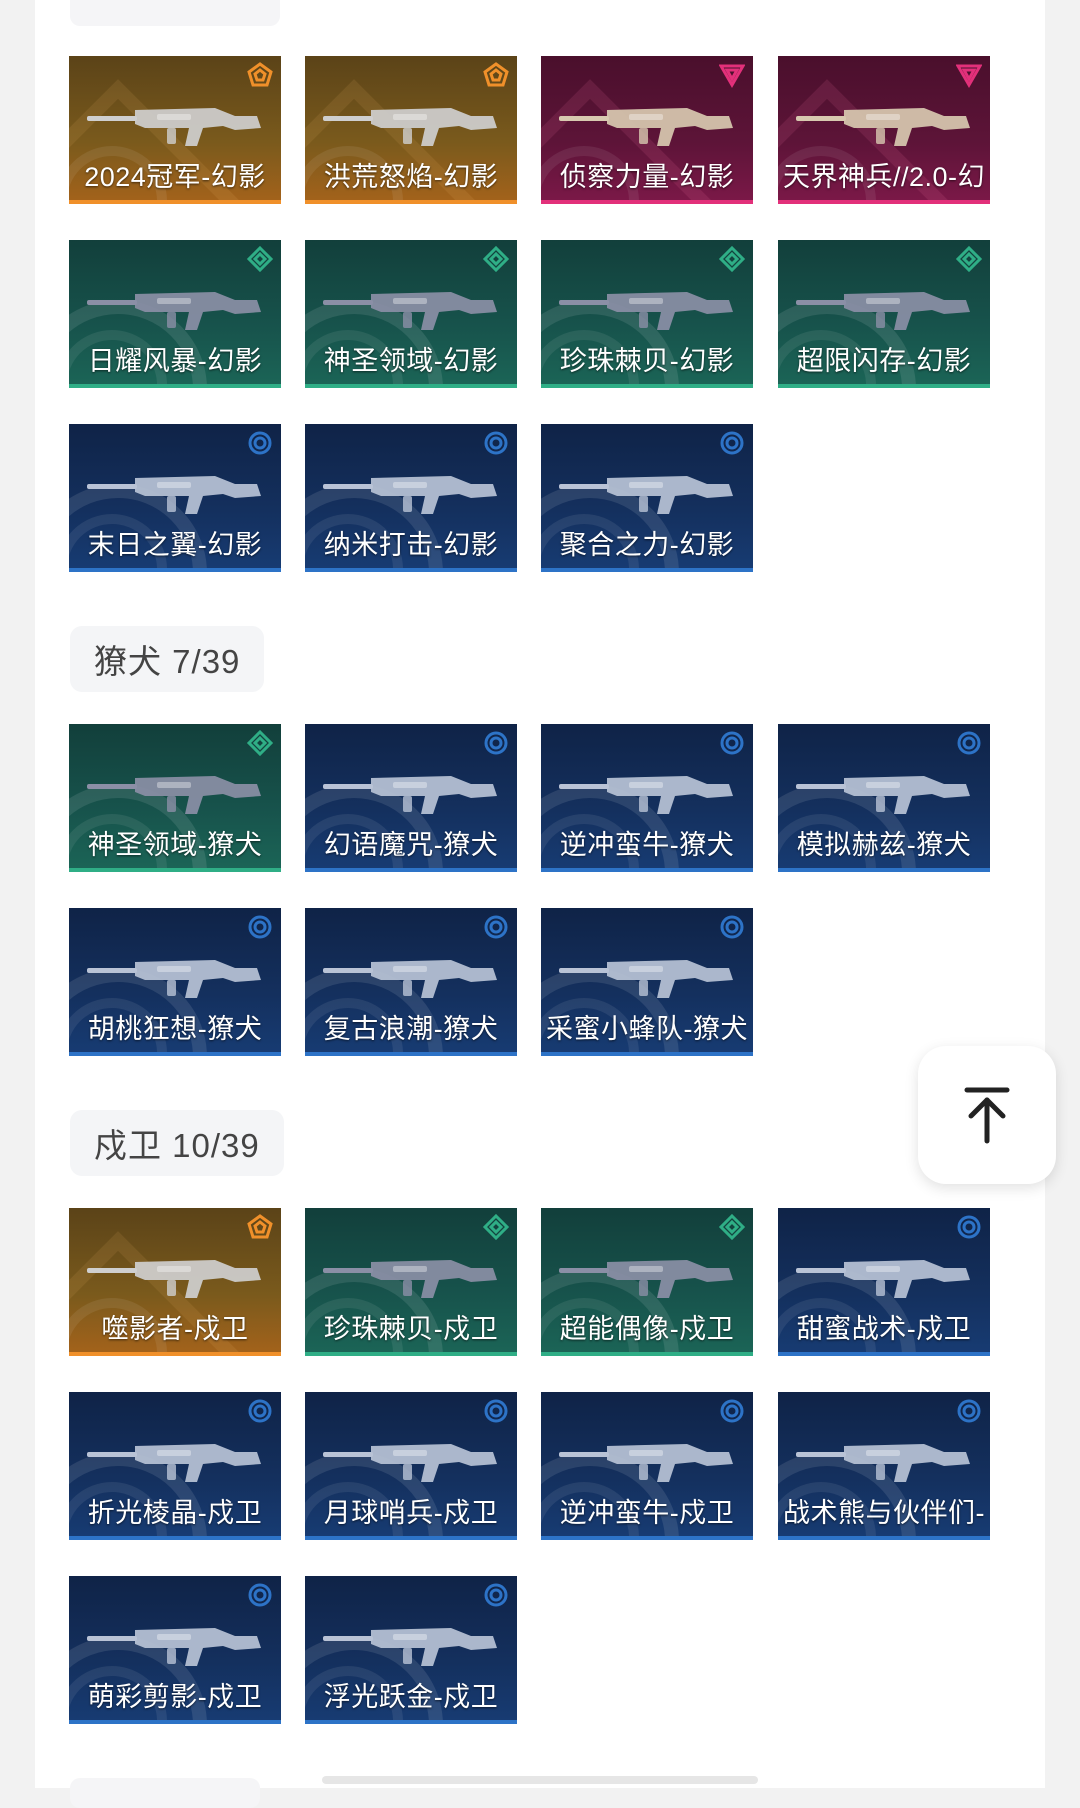 The width and height of the screenshot is (1080, 1808). Describe the element at coordinates (411, 1029) in the screenshot. I see `skin-name: 复古浪潮-獠犬` at that location.